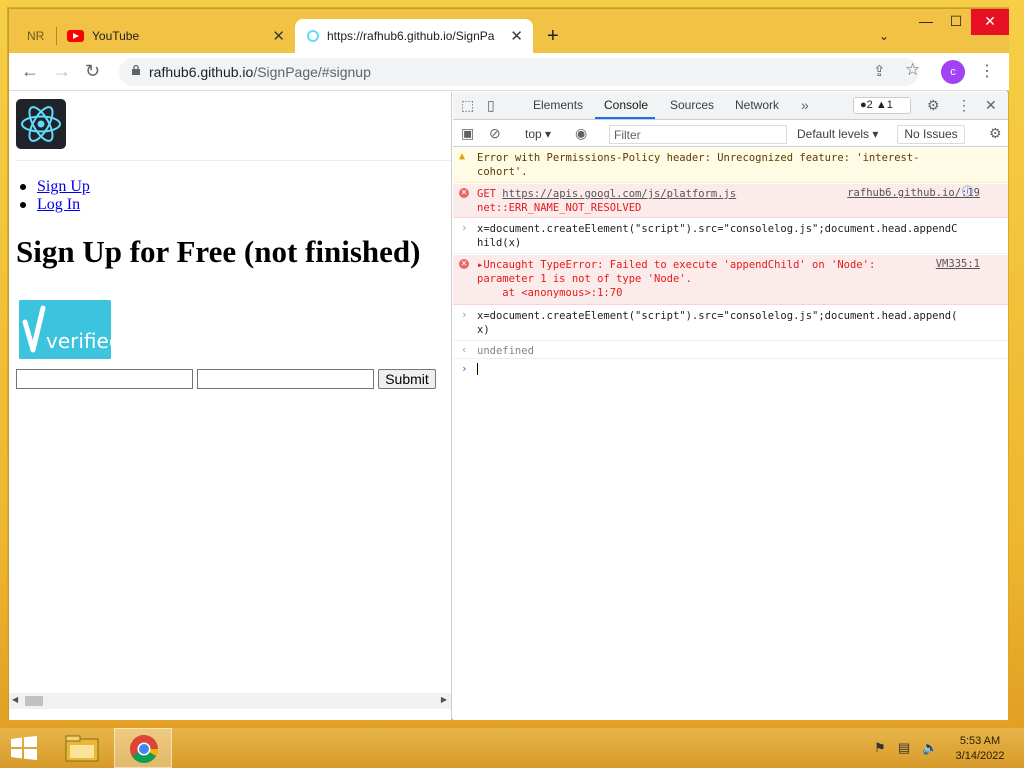  I want to click on warning-triangle-icon: ▲, so click(881, 105).